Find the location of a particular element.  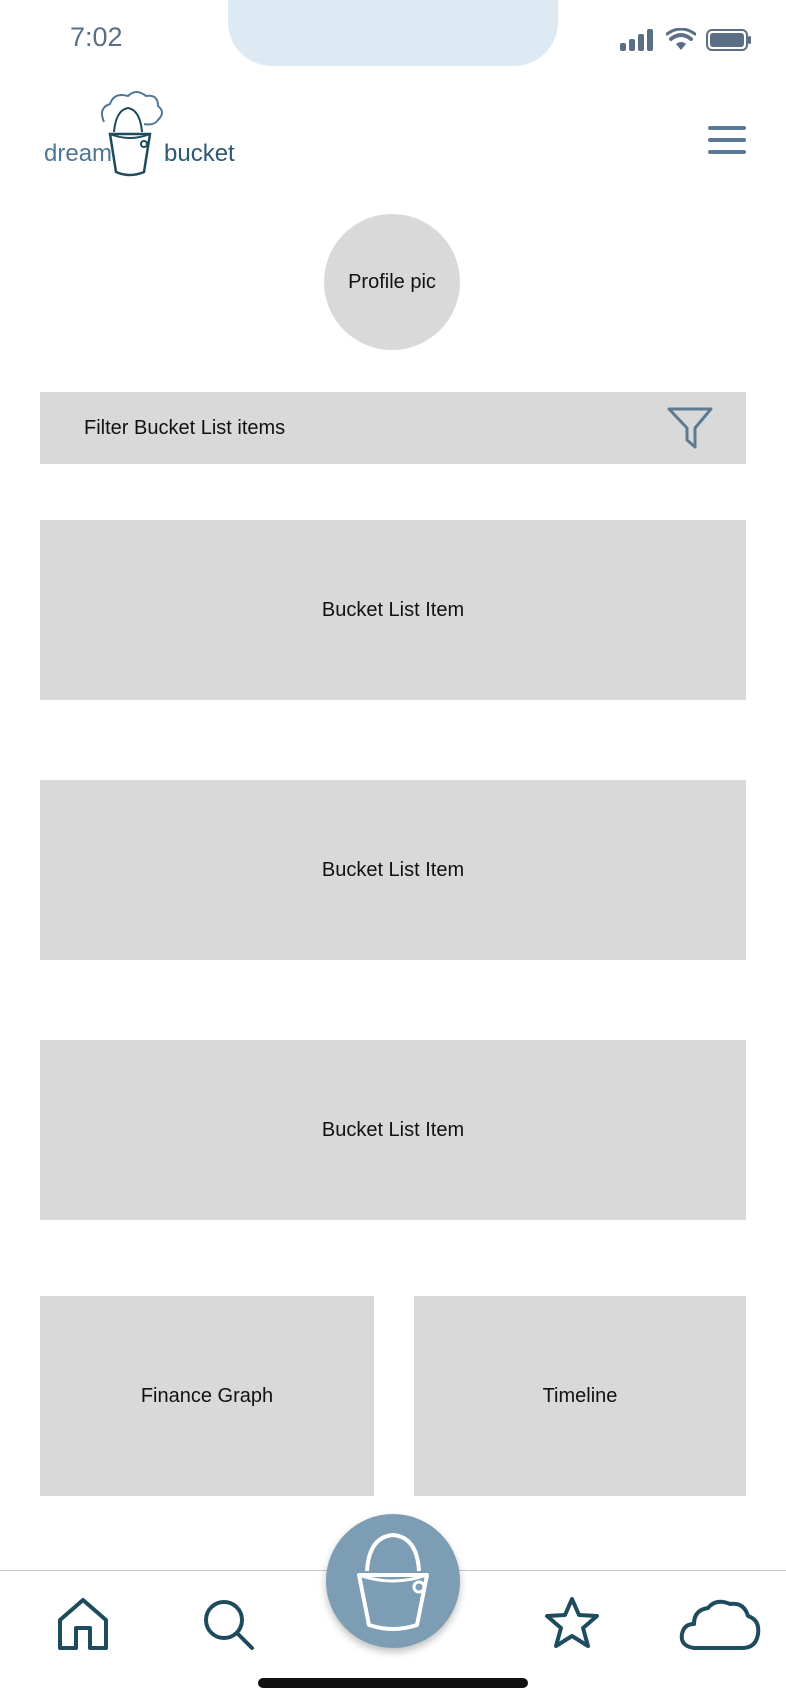

home-icon is located at coordinates (83, 1624).